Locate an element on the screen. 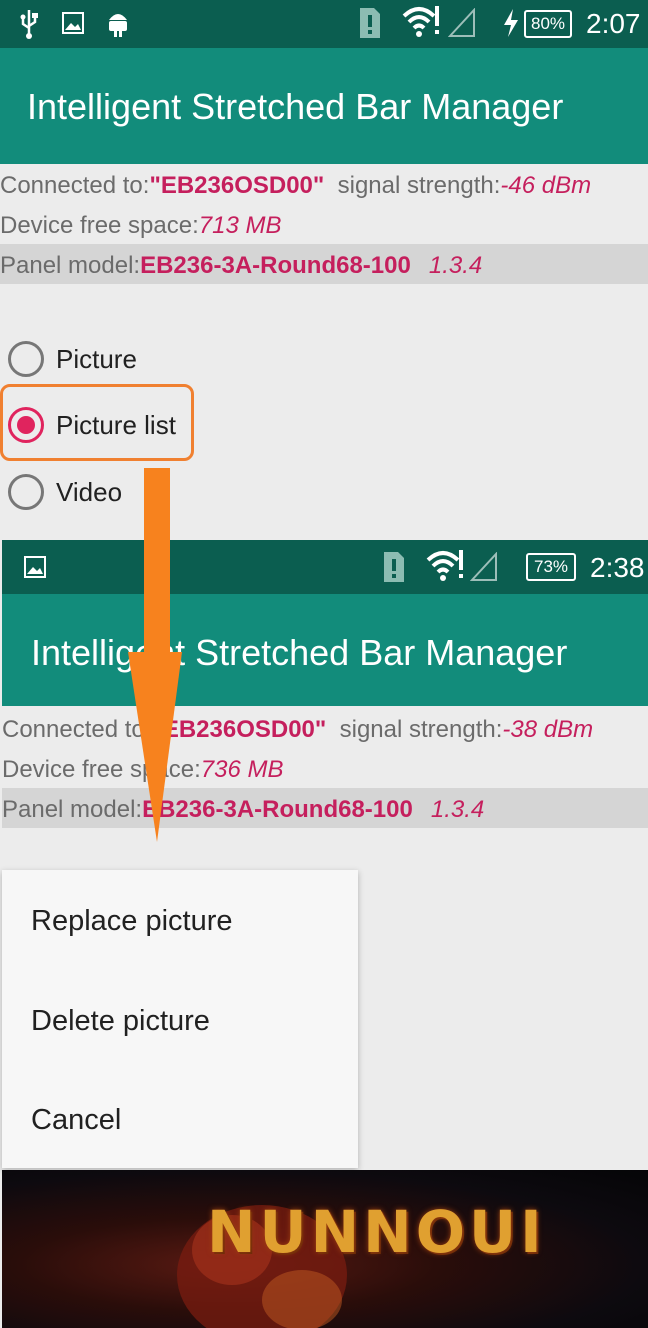 This screenshot has width=648, height=1328. battery-level: 73% is located at coordinates (551, 566).